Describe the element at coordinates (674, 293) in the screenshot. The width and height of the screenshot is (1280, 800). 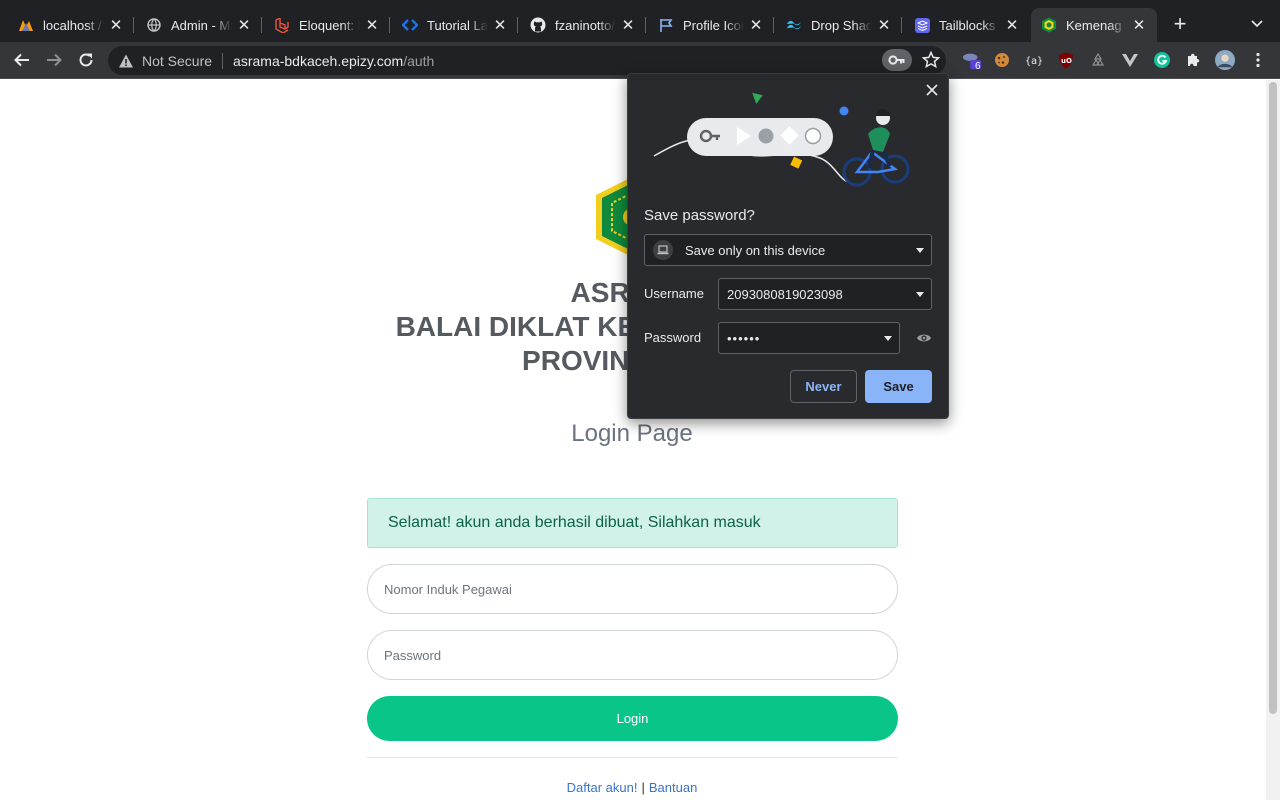
I see `username-label: Username` at that location.